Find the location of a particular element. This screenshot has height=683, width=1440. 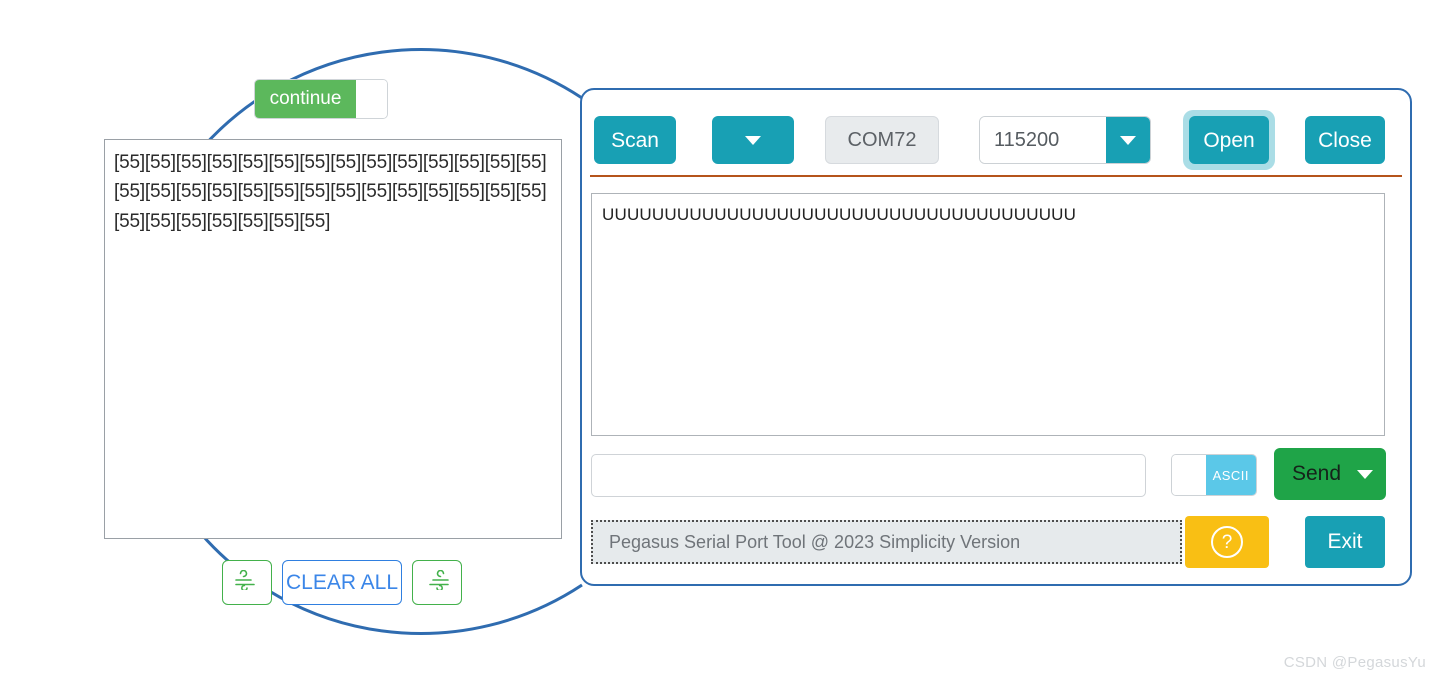

format-toggle: ASCII is located at coordinates (1214, 475).